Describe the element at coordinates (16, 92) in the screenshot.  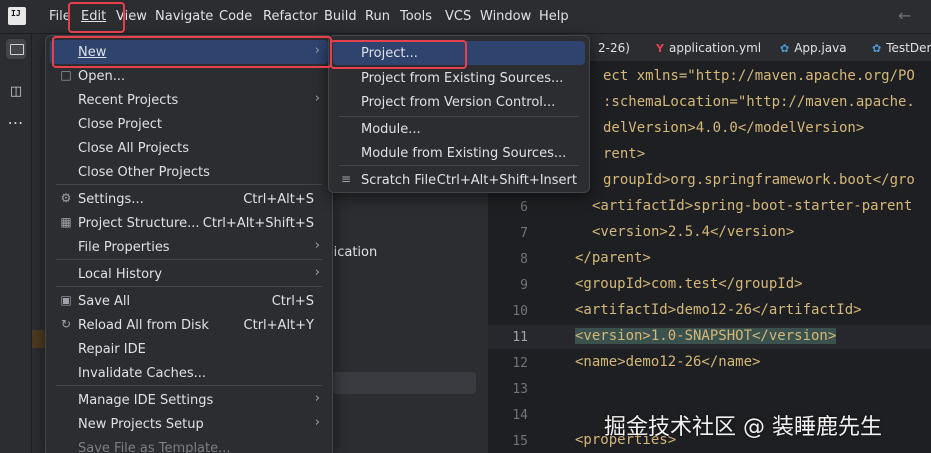
I see `structure-icon: ◫` at that location.